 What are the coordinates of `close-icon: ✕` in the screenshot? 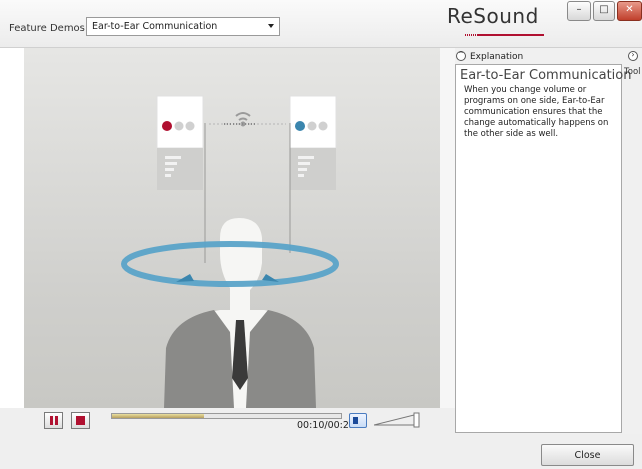 It's located at (629, 9).